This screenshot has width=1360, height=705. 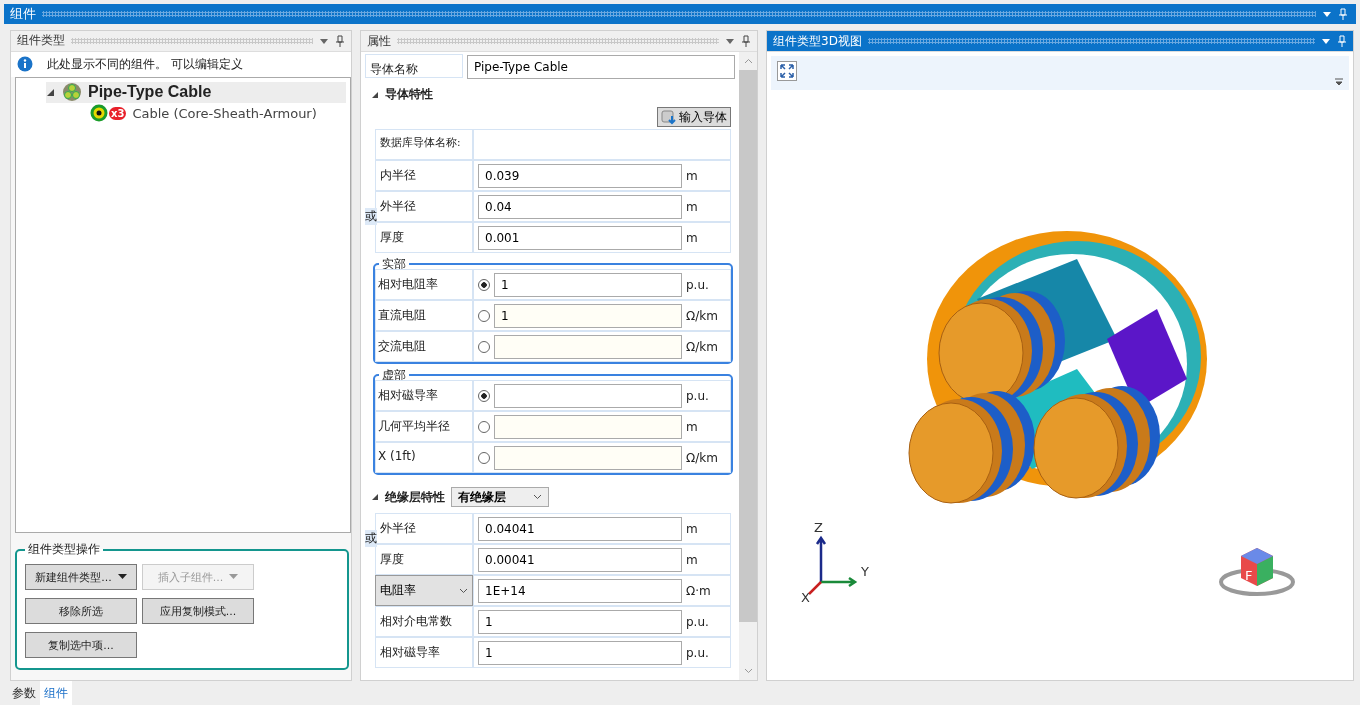 I want to click on group-title: 实部, so click(x=394, y=264).